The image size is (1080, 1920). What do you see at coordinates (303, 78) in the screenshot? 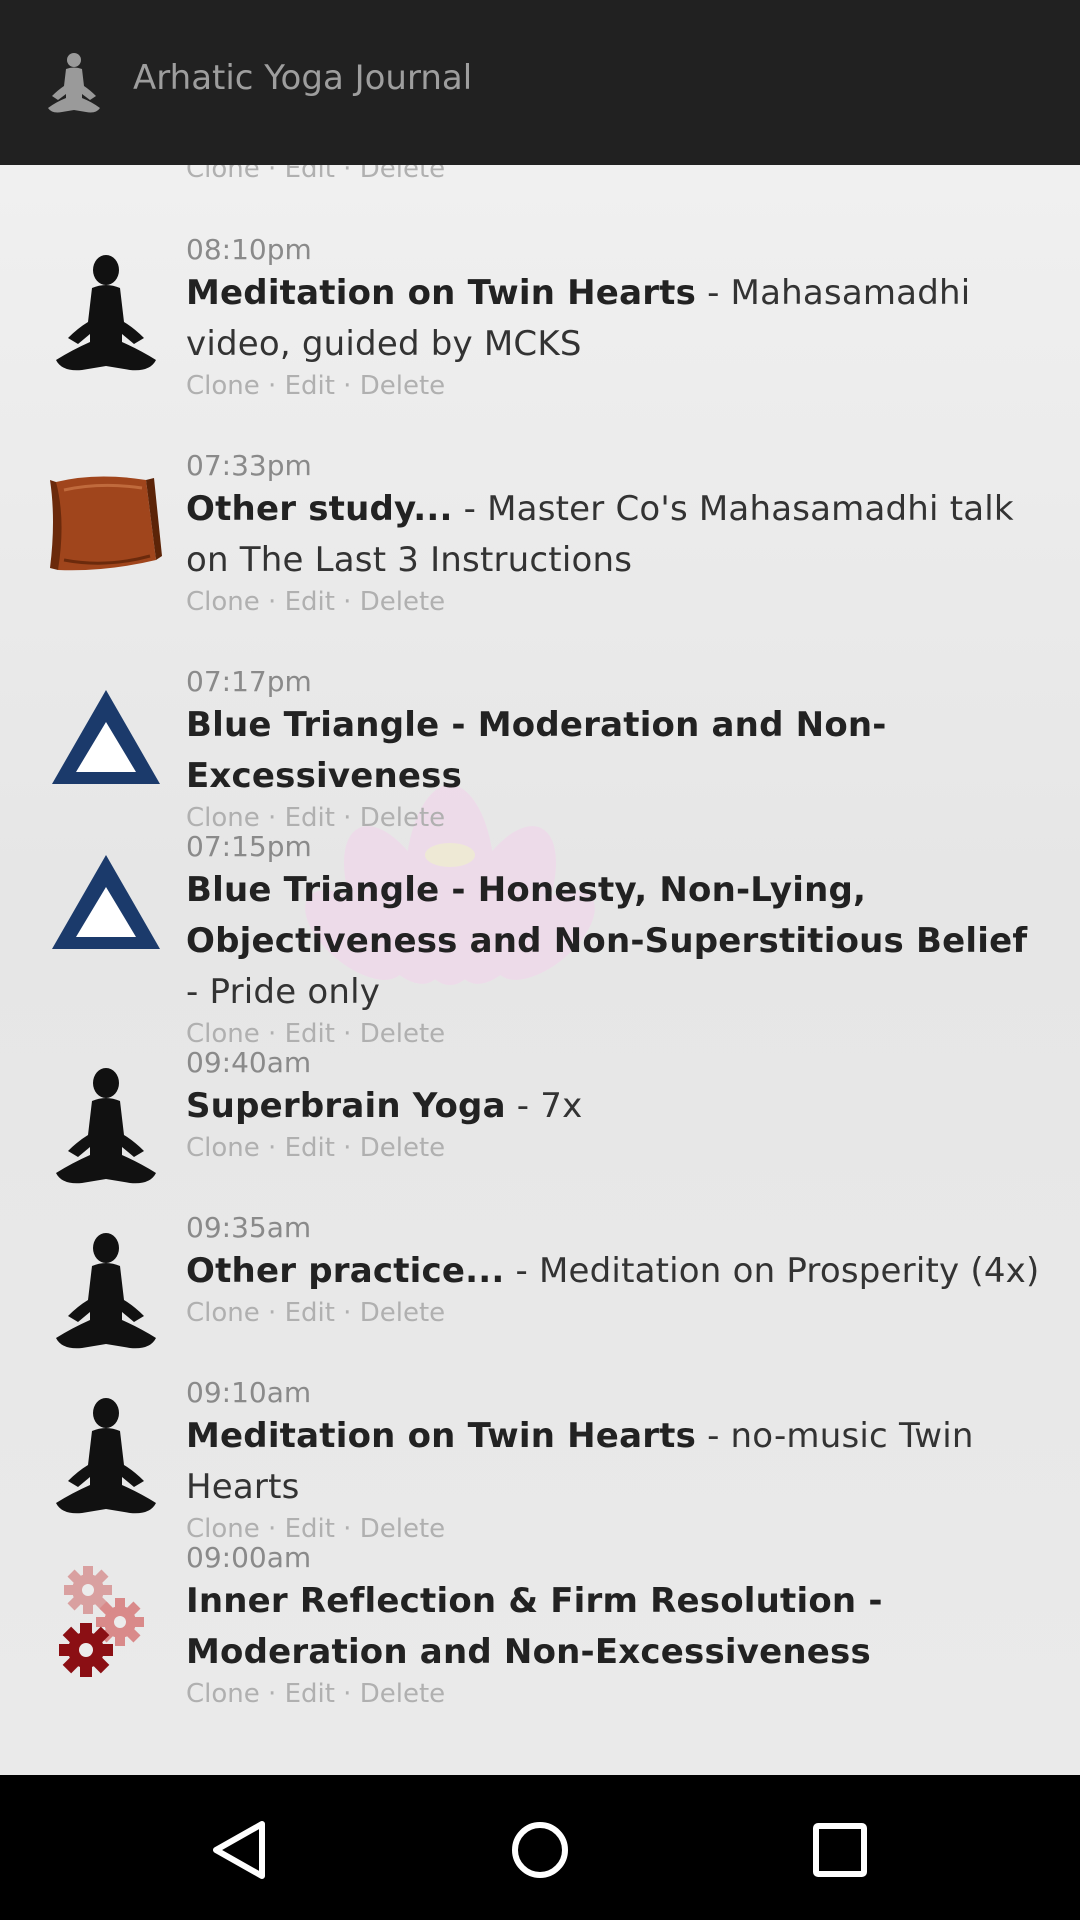
I see `app-title: Arhatic Yoga Journal` at bounding box center [303, 78].